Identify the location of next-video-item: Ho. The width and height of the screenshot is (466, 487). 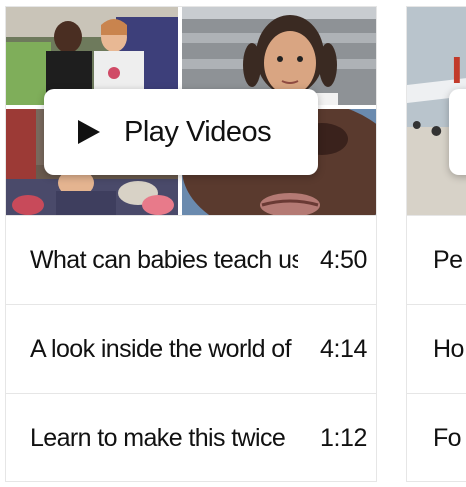
(436, 348).